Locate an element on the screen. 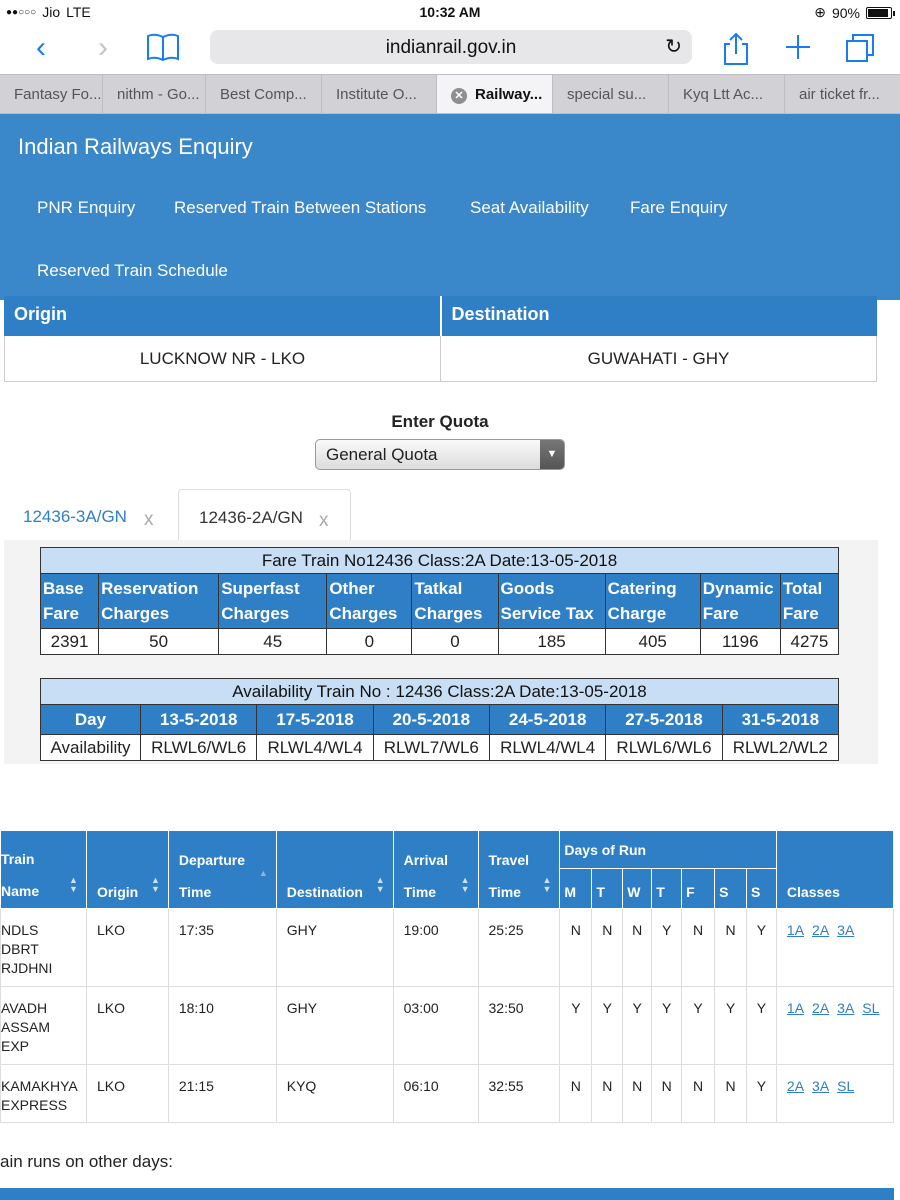 The height and width of the screenshot is (1200, 900). train-name: AVADH ASSAM EXP is located at coordinates (43, 1025).